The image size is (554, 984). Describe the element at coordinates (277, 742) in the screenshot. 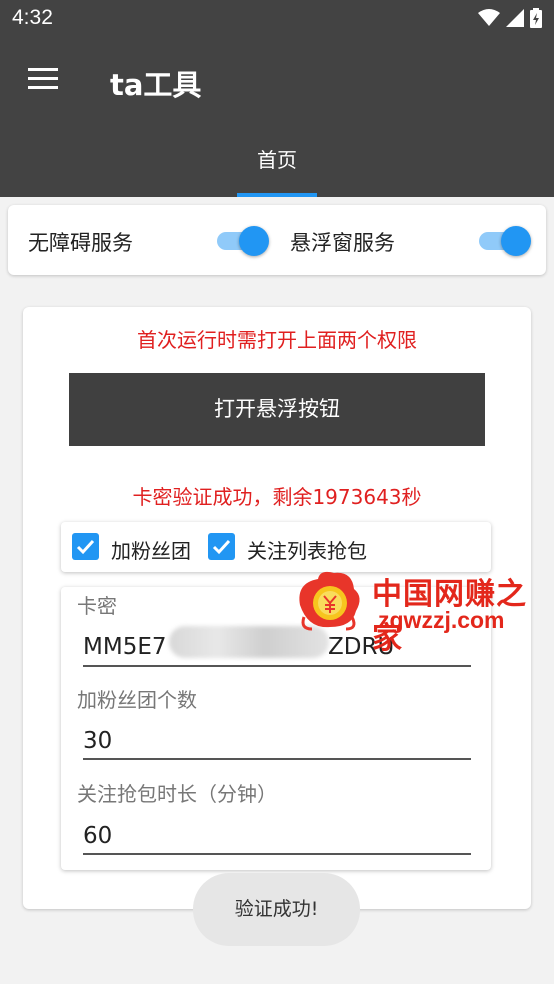

I see `fans-group-count-input` at that location.